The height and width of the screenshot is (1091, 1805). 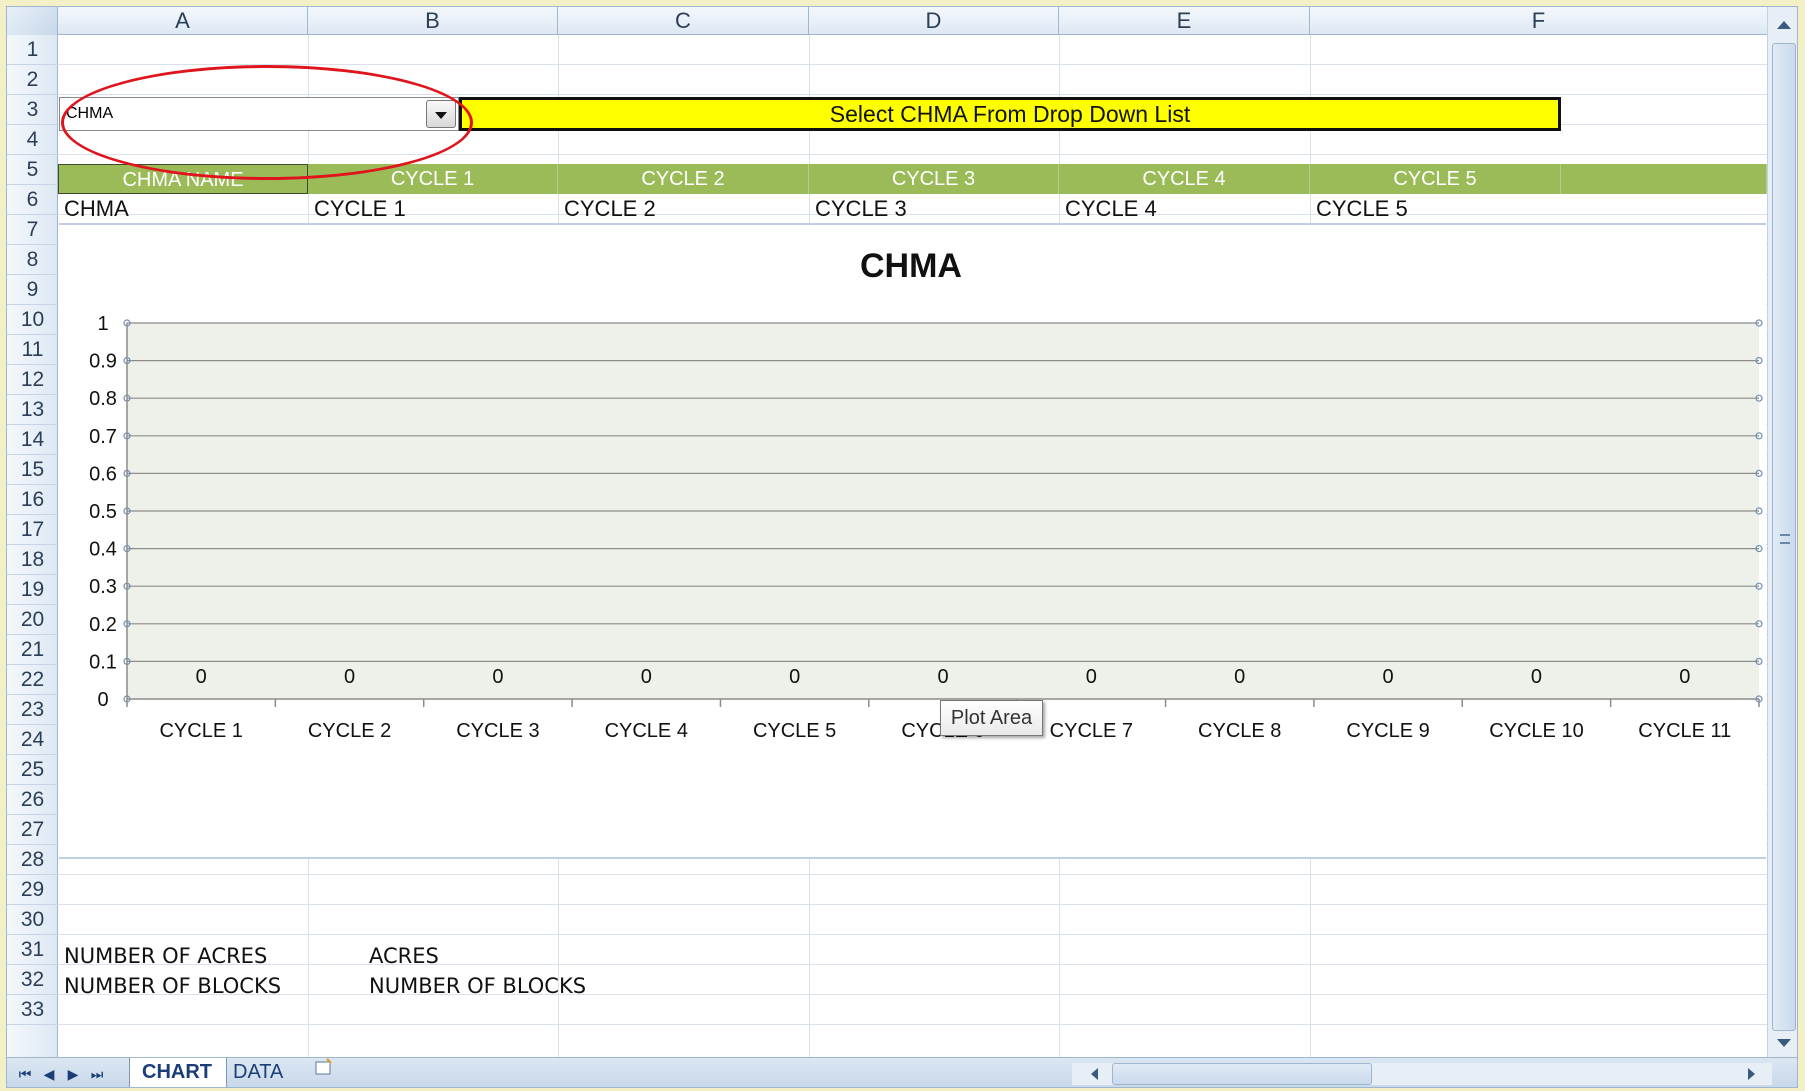 What do you see at coordinates (169, 986) in the screenshot?
I see `cell-a31: NUMBER OF BLOCKS` at bounding box center [169, 986].